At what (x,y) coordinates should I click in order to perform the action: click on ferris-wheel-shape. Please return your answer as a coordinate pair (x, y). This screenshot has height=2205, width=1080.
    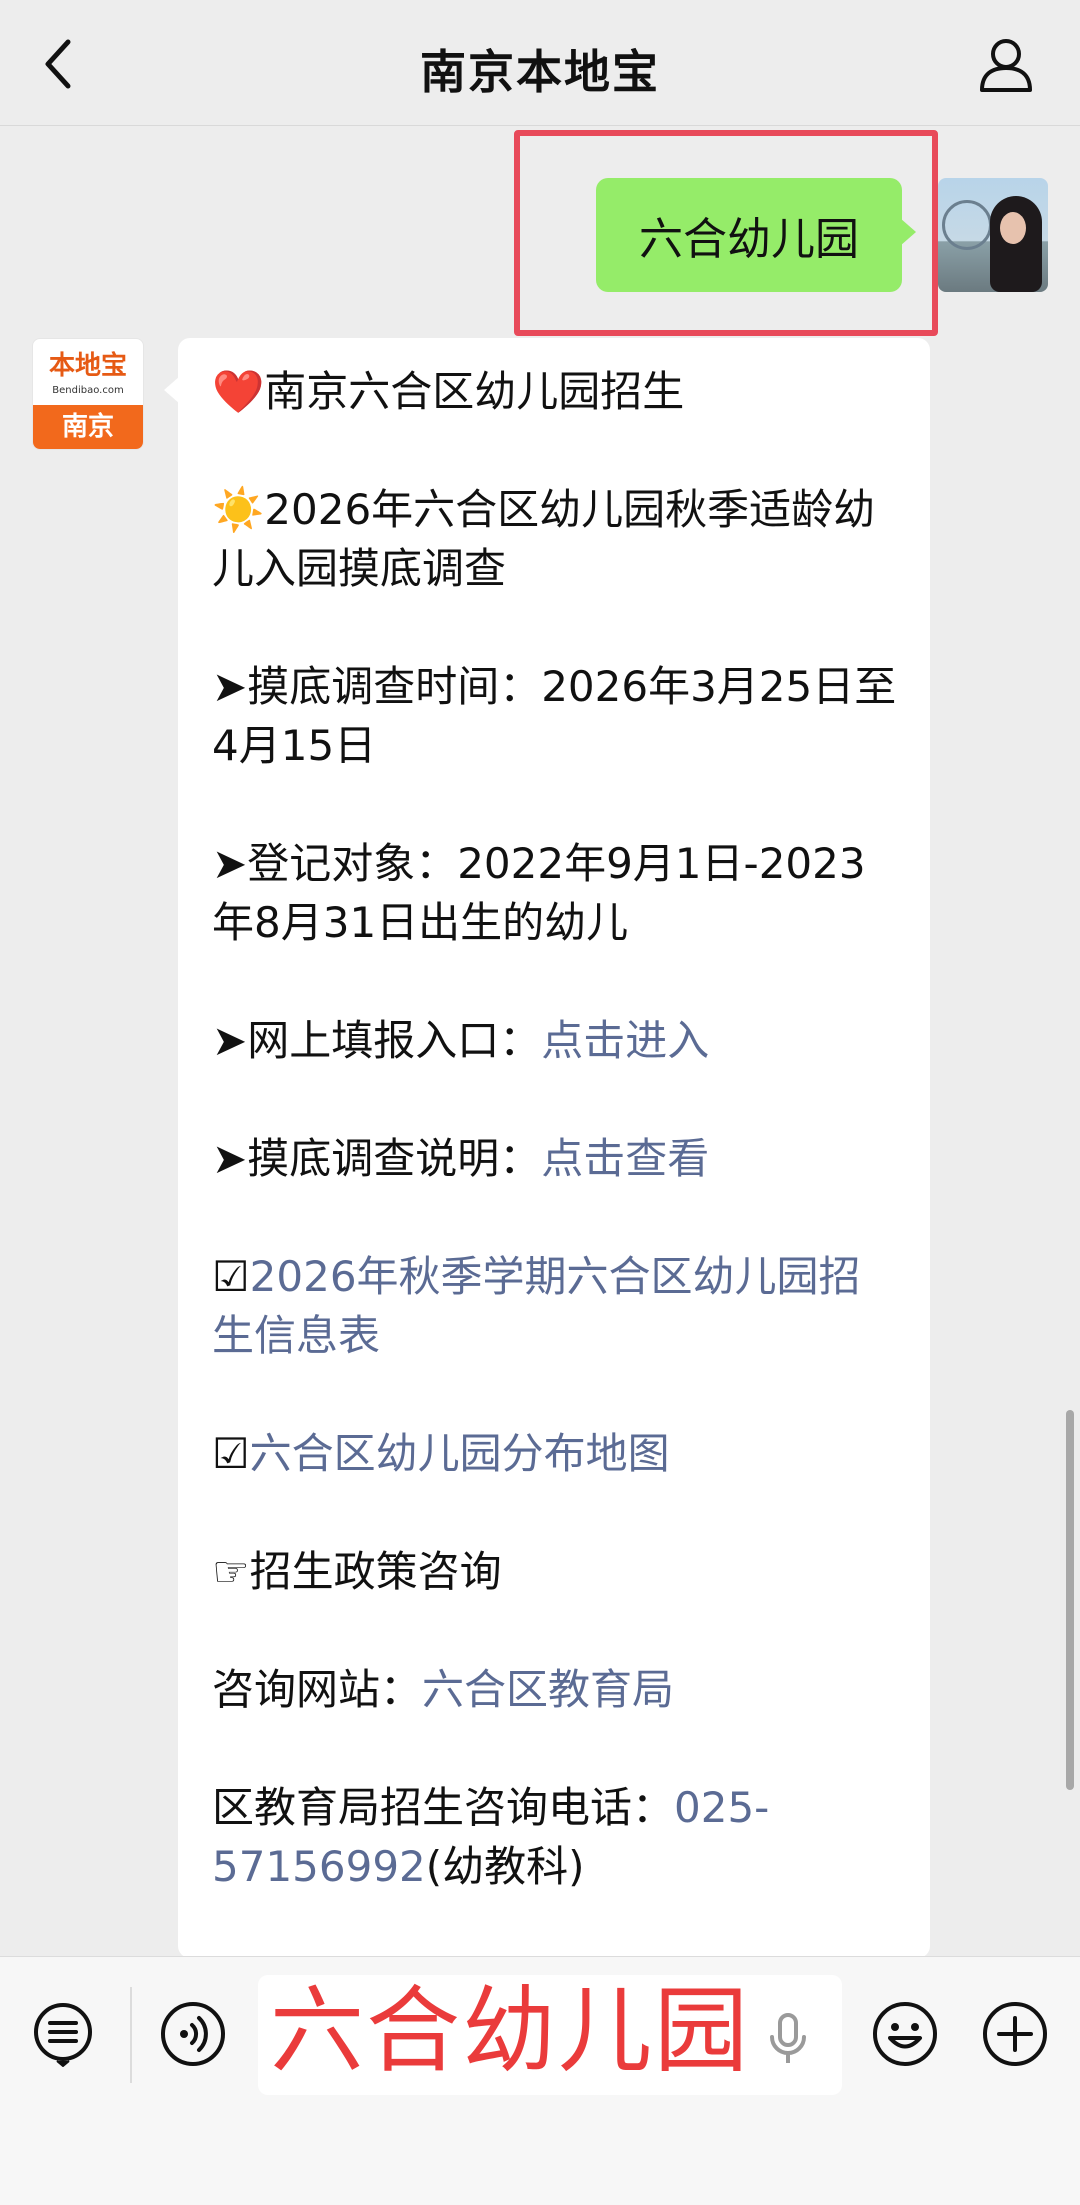
    Looking at the image, I should click on (967, 225).